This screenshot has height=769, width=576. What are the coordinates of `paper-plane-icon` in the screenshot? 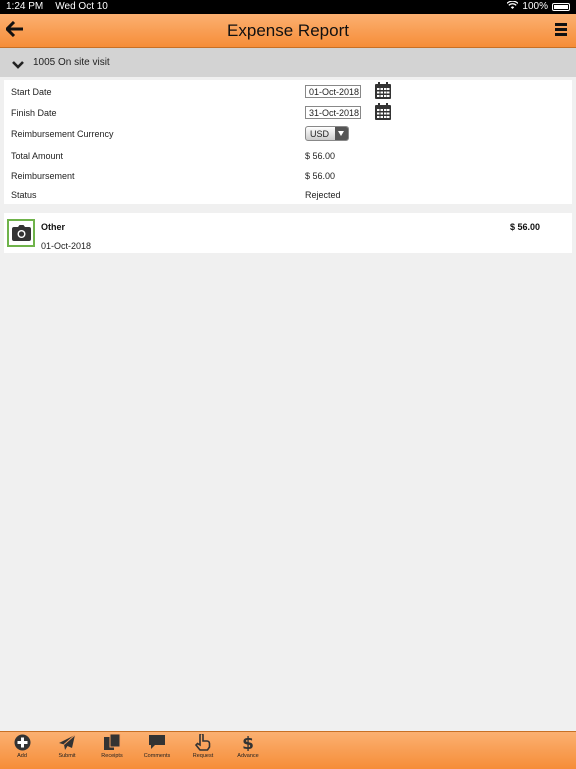 It's located at (67, 742).